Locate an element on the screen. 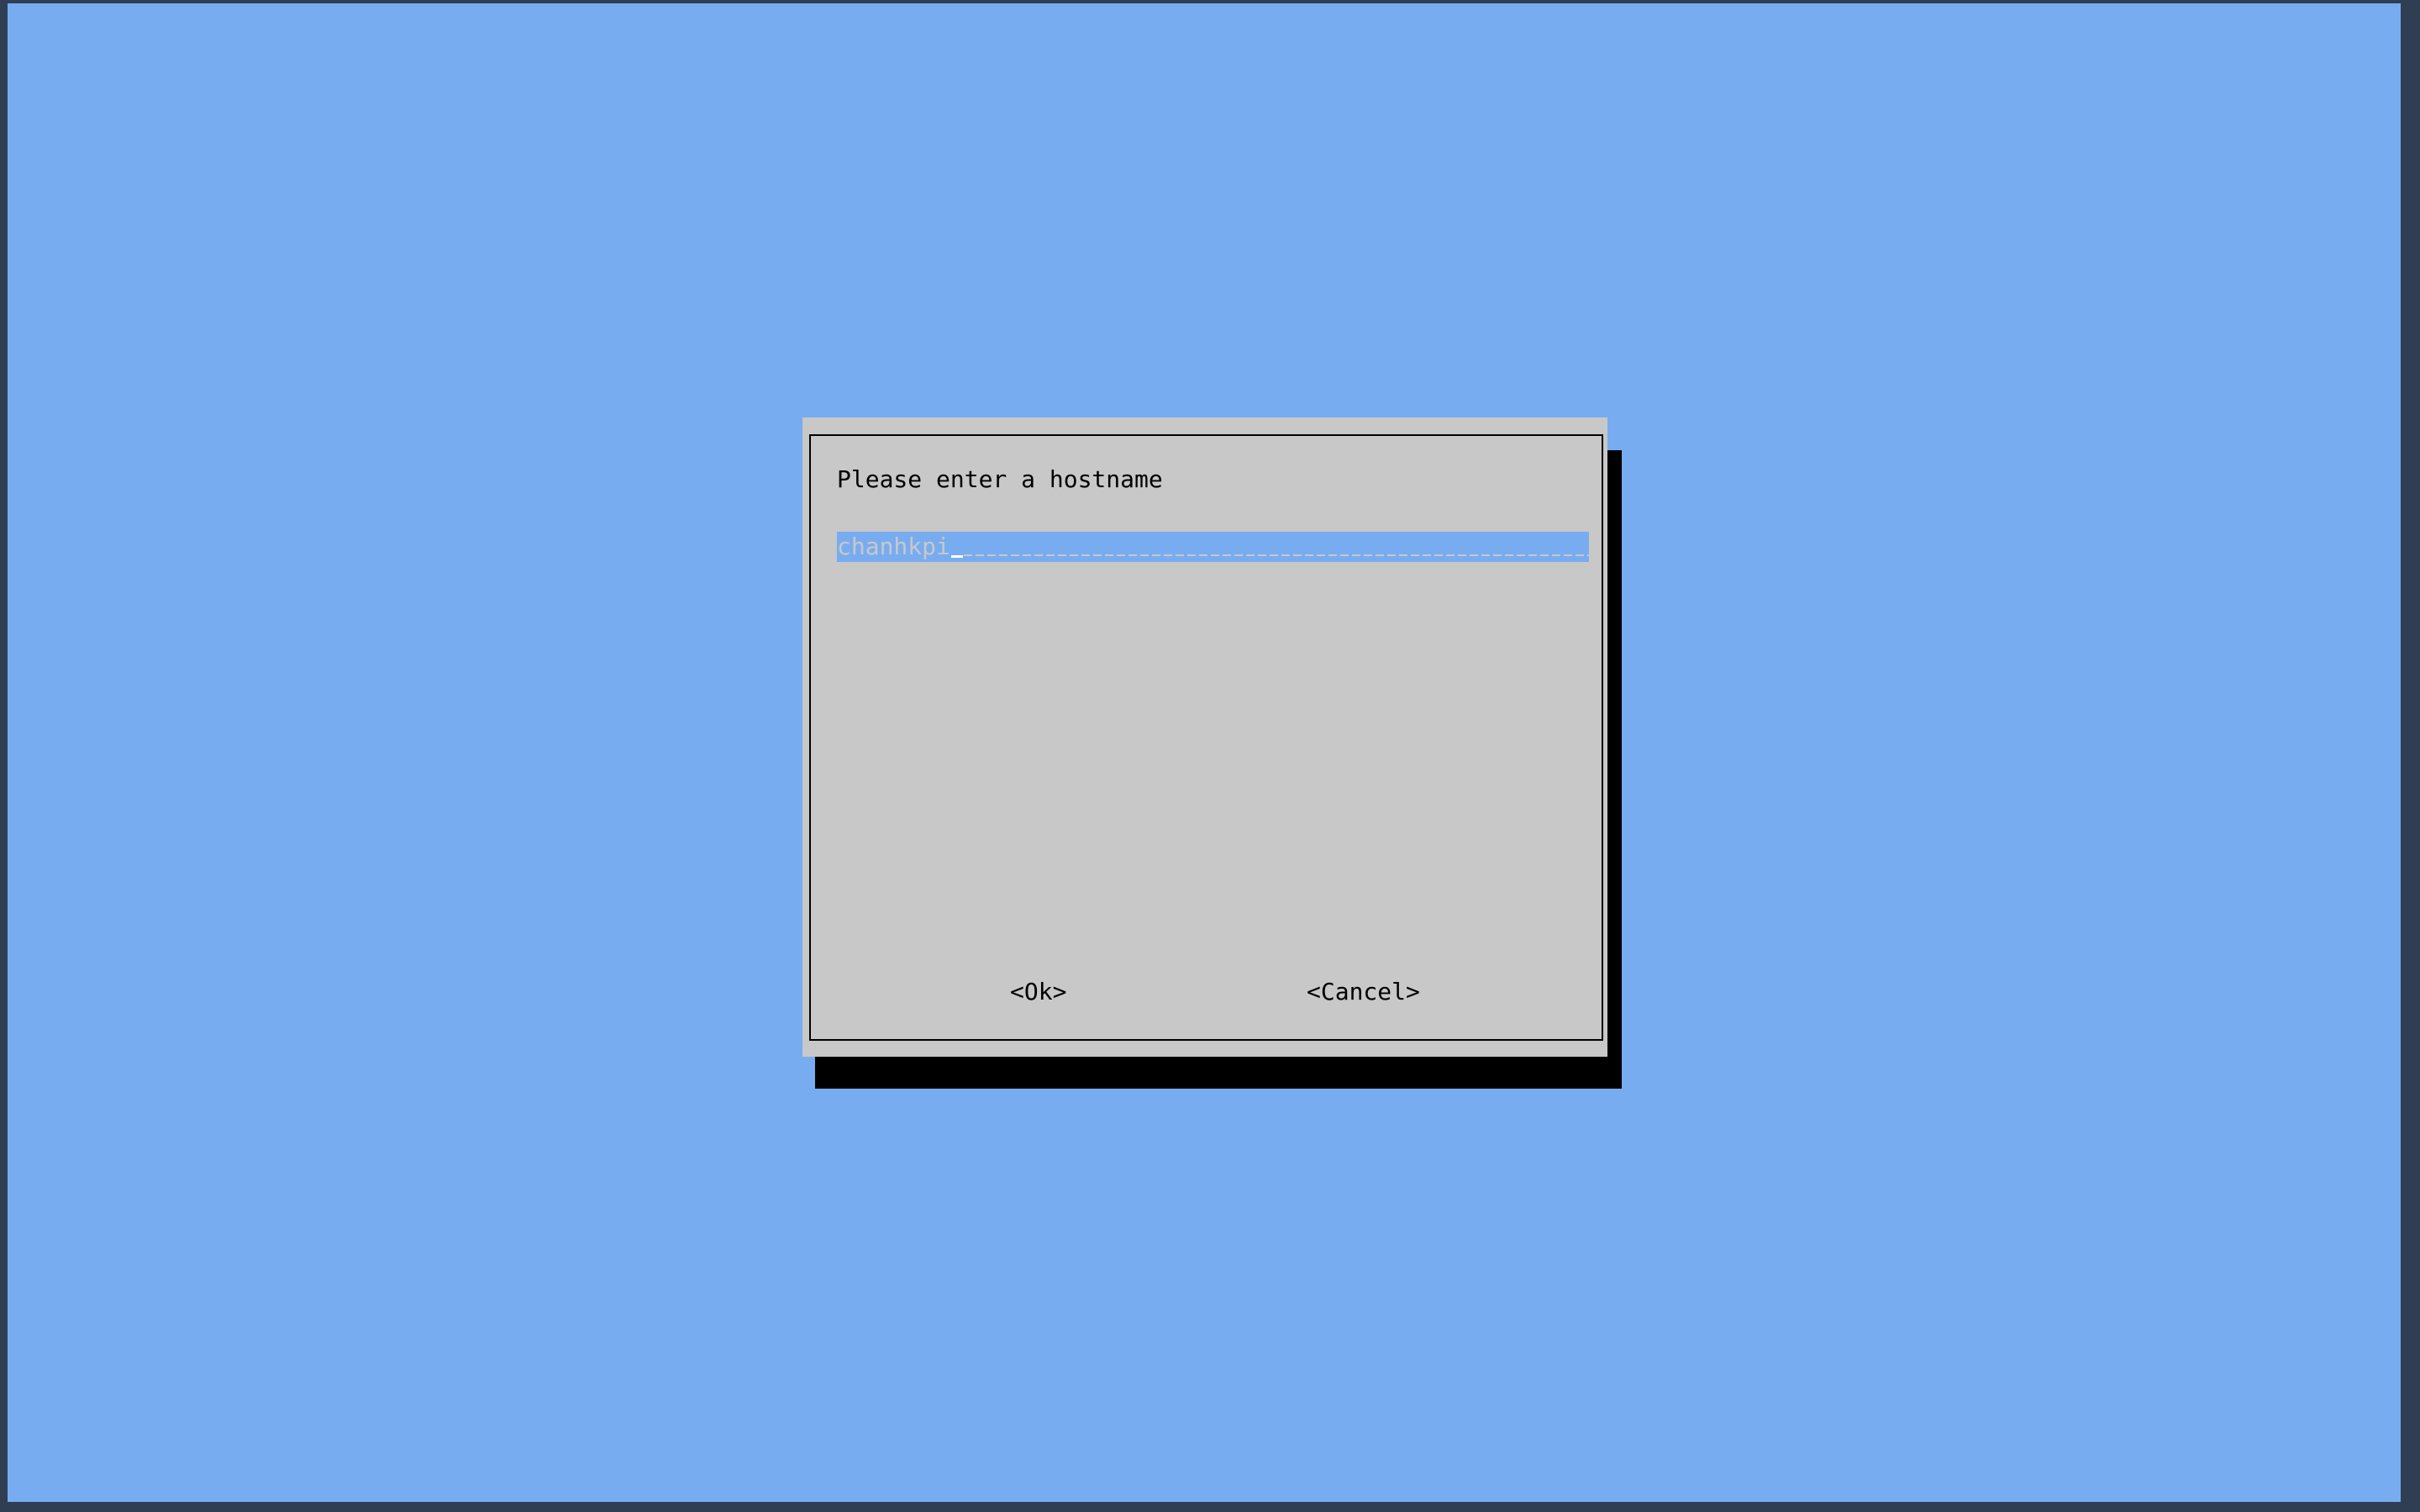  hostname-input: chanhkpi is located at coordinates (1213, 547).